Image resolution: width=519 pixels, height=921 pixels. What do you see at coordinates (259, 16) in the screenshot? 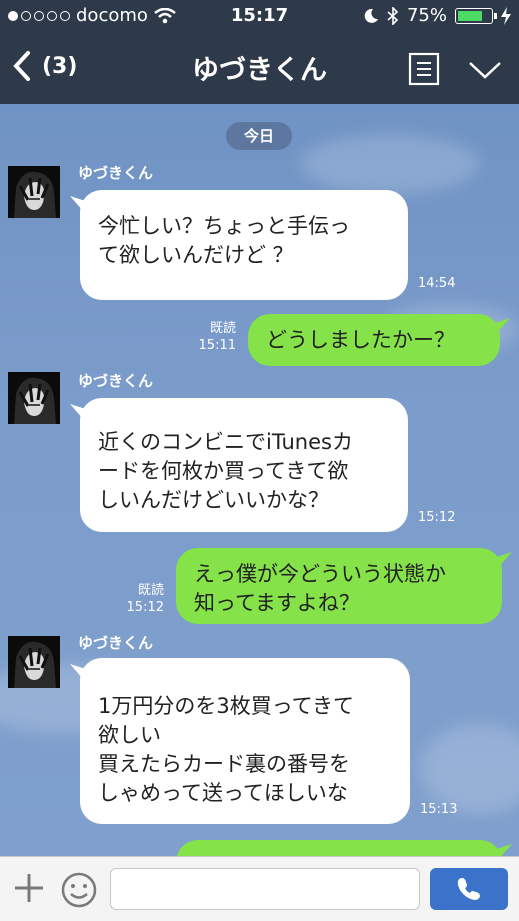
I see `status-bar: docomo 15:17 75%` at bounding box center [259, 16].